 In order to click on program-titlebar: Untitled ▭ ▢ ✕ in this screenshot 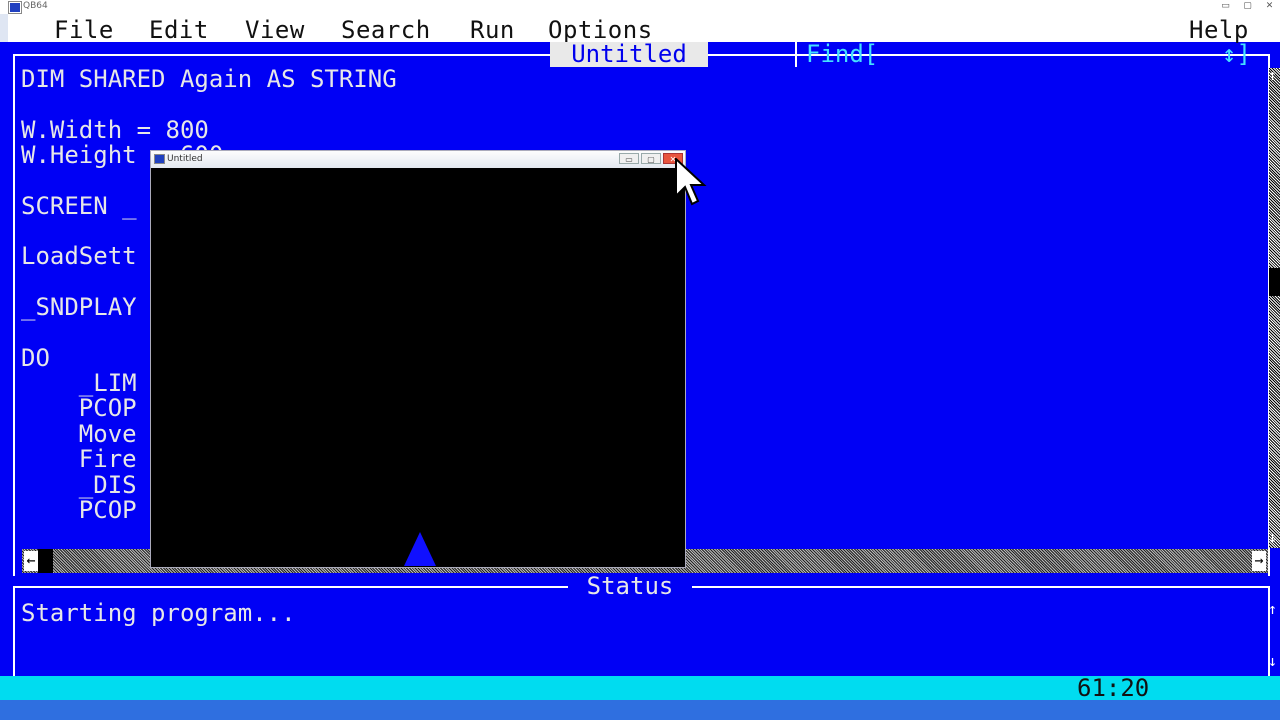, I will do `click(418, 159)`.